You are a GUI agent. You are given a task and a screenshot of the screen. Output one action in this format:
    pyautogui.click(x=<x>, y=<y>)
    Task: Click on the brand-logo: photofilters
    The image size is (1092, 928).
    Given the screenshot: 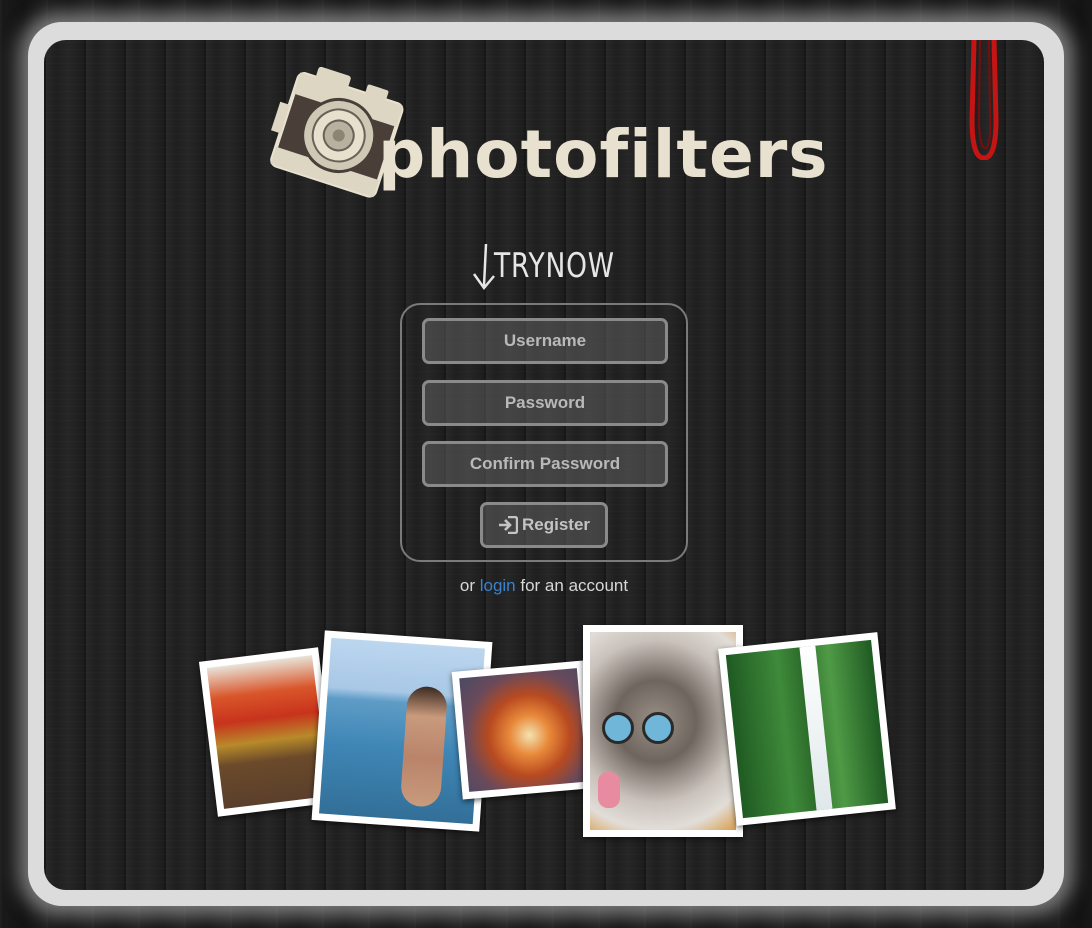 What is the action you would take?
    pyautogui.click(x=555, y=137)
    